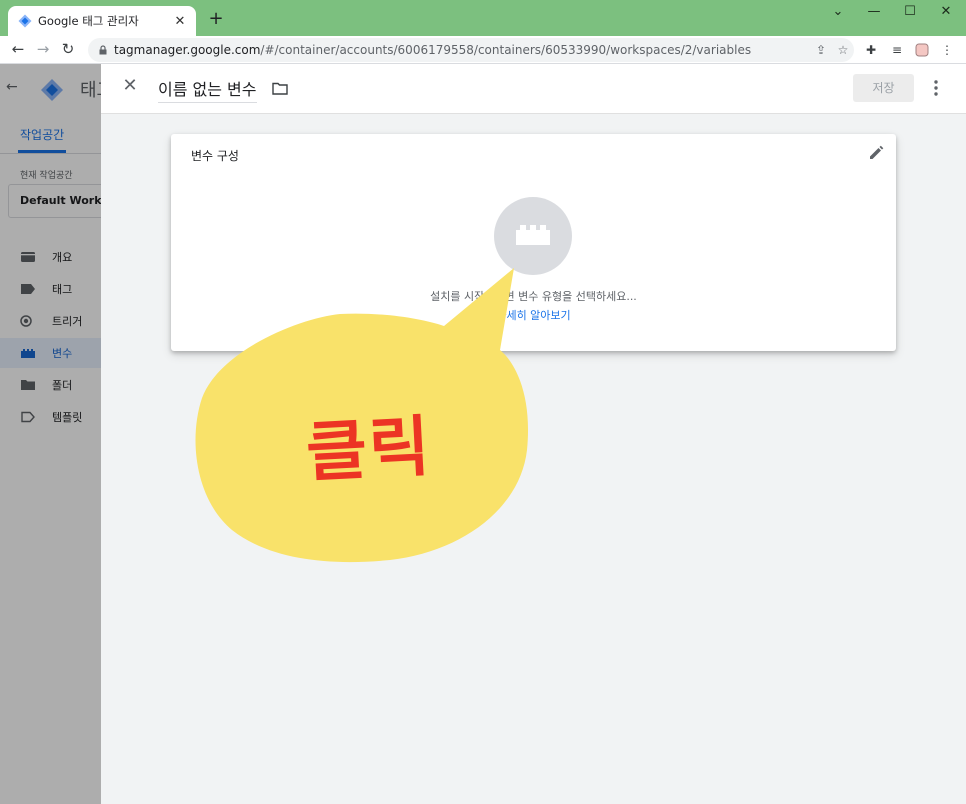 The image size is (966, 804). What do you see at coordinates (821, 50) in the screenshot?
I see `share-icon: ⇪` at bounding box center [821, 50].